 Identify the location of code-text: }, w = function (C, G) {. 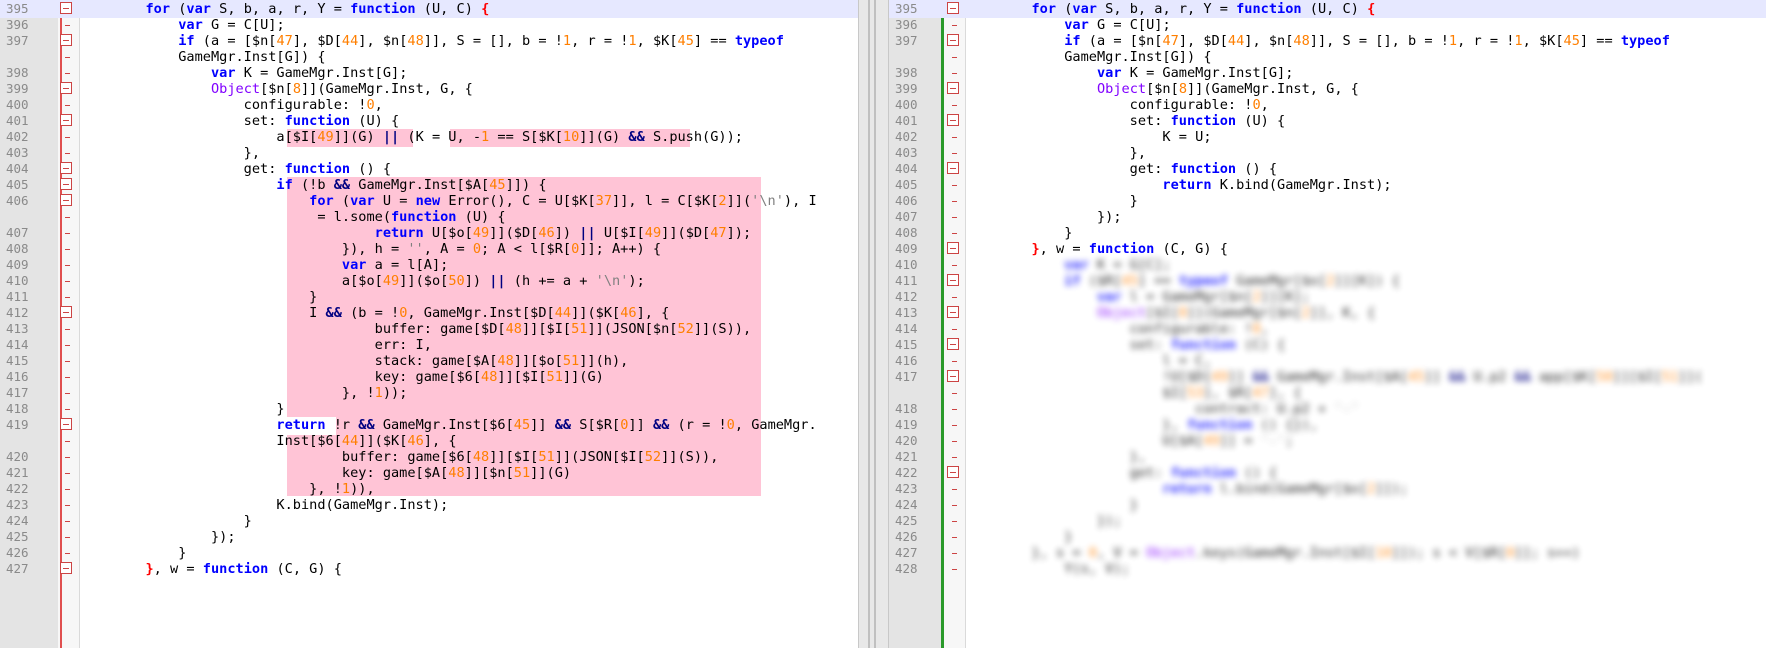
(469, 569).